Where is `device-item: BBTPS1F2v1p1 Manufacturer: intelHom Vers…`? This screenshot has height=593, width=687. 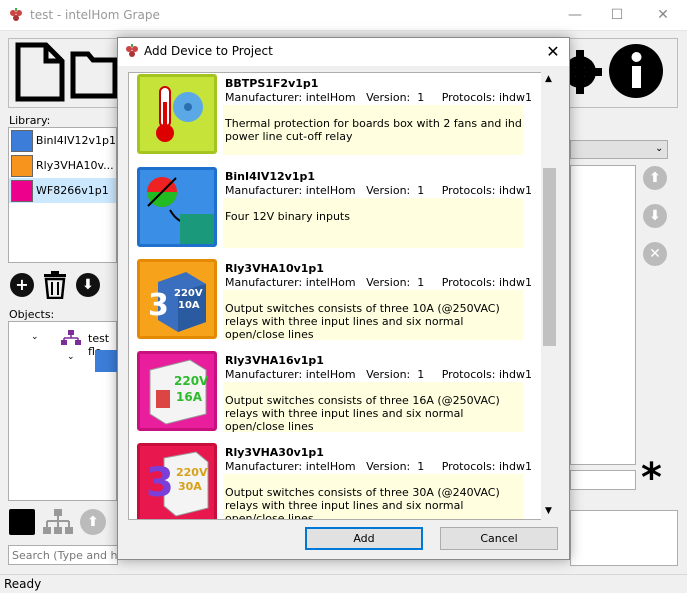
device-item: BBTPS1F2v1p1 Manufacturer: intelHom Vers… is located at coordinates (334, 116).